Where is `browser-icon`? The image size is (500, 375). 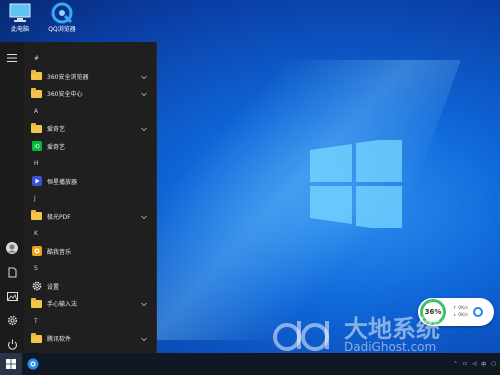
browser-icon is located at coordinates (33, 364).